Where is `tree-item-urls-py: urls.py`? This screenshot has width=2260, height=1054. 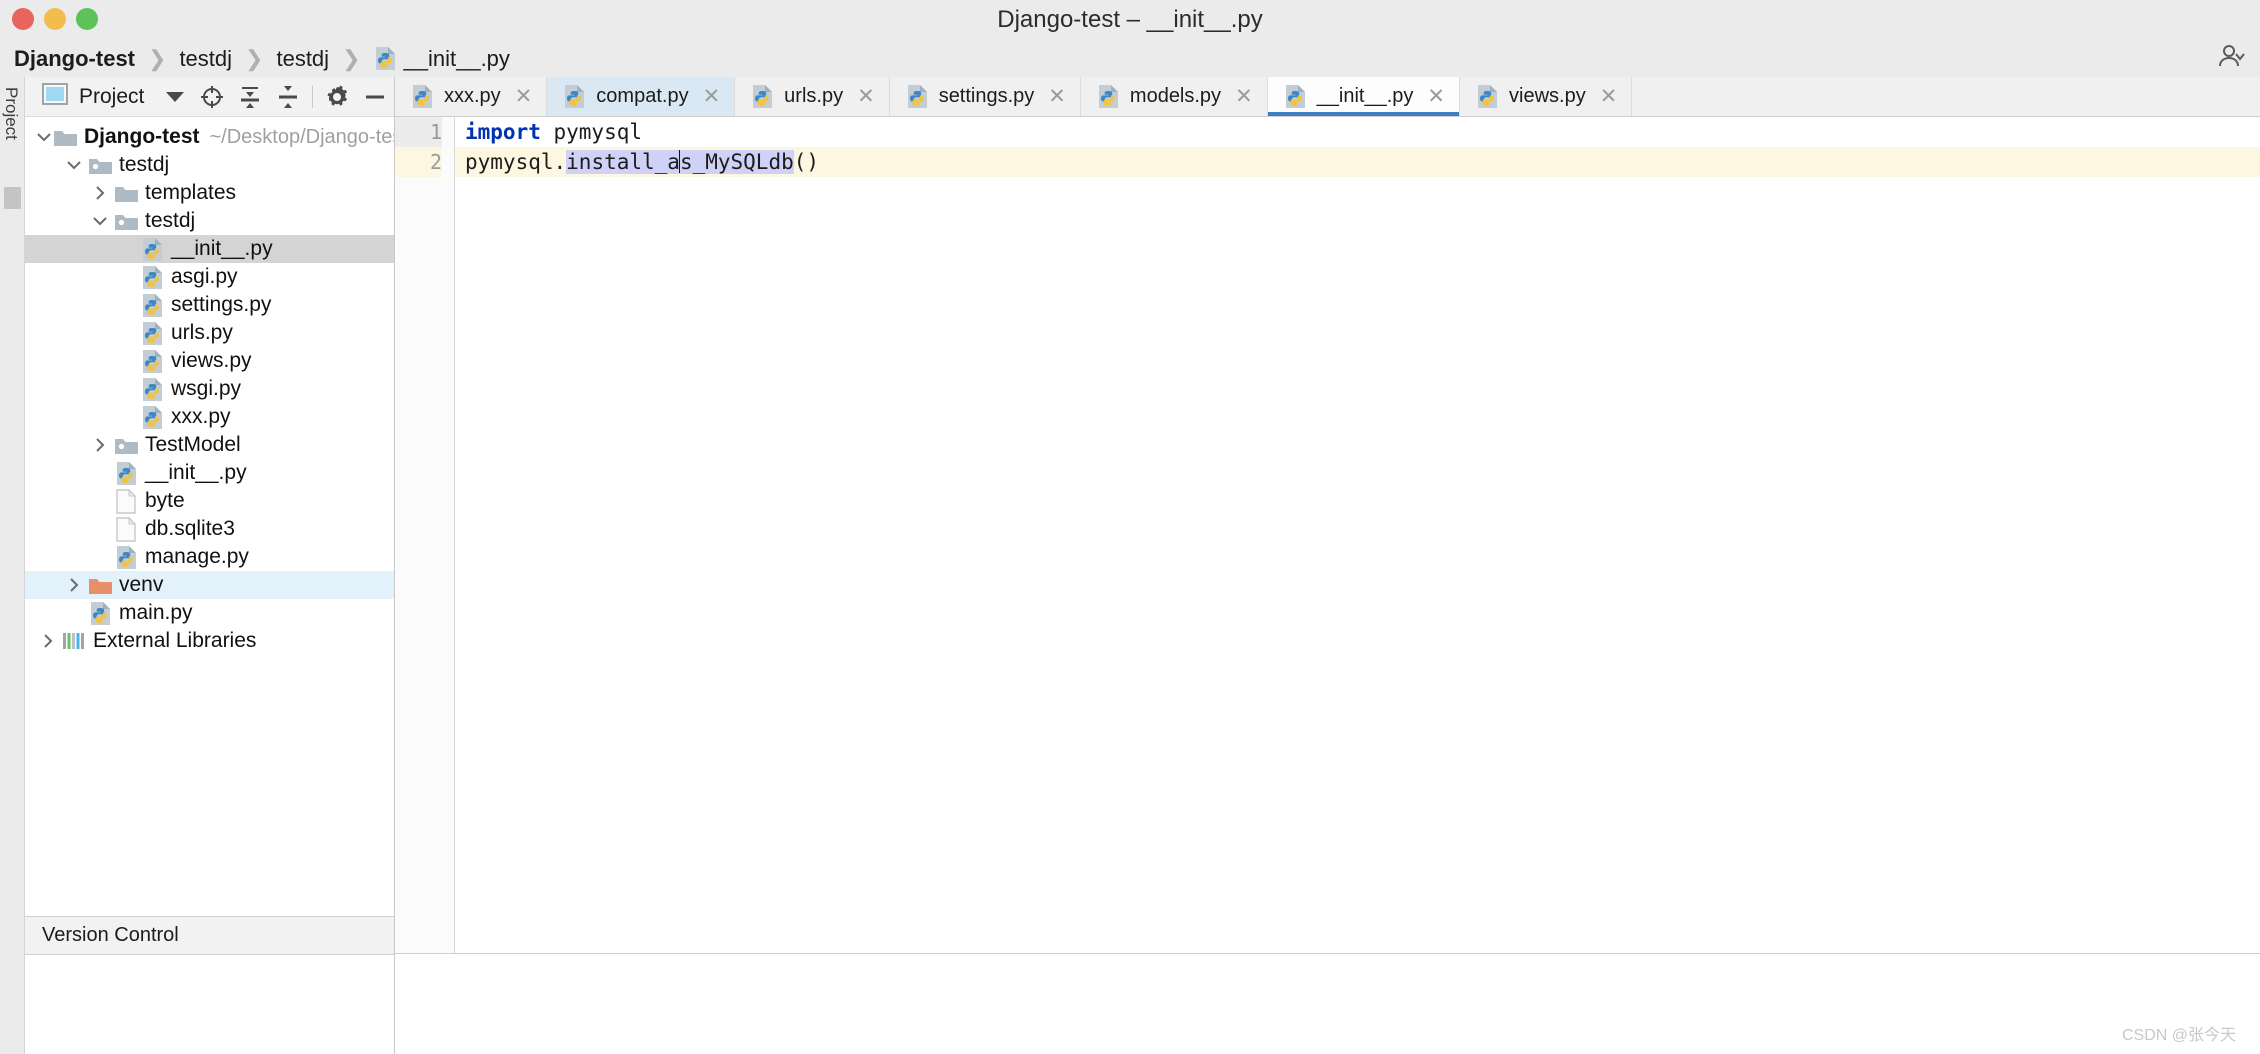 tree-item-urls-py: urls.py is located at coordinates (209, 333).